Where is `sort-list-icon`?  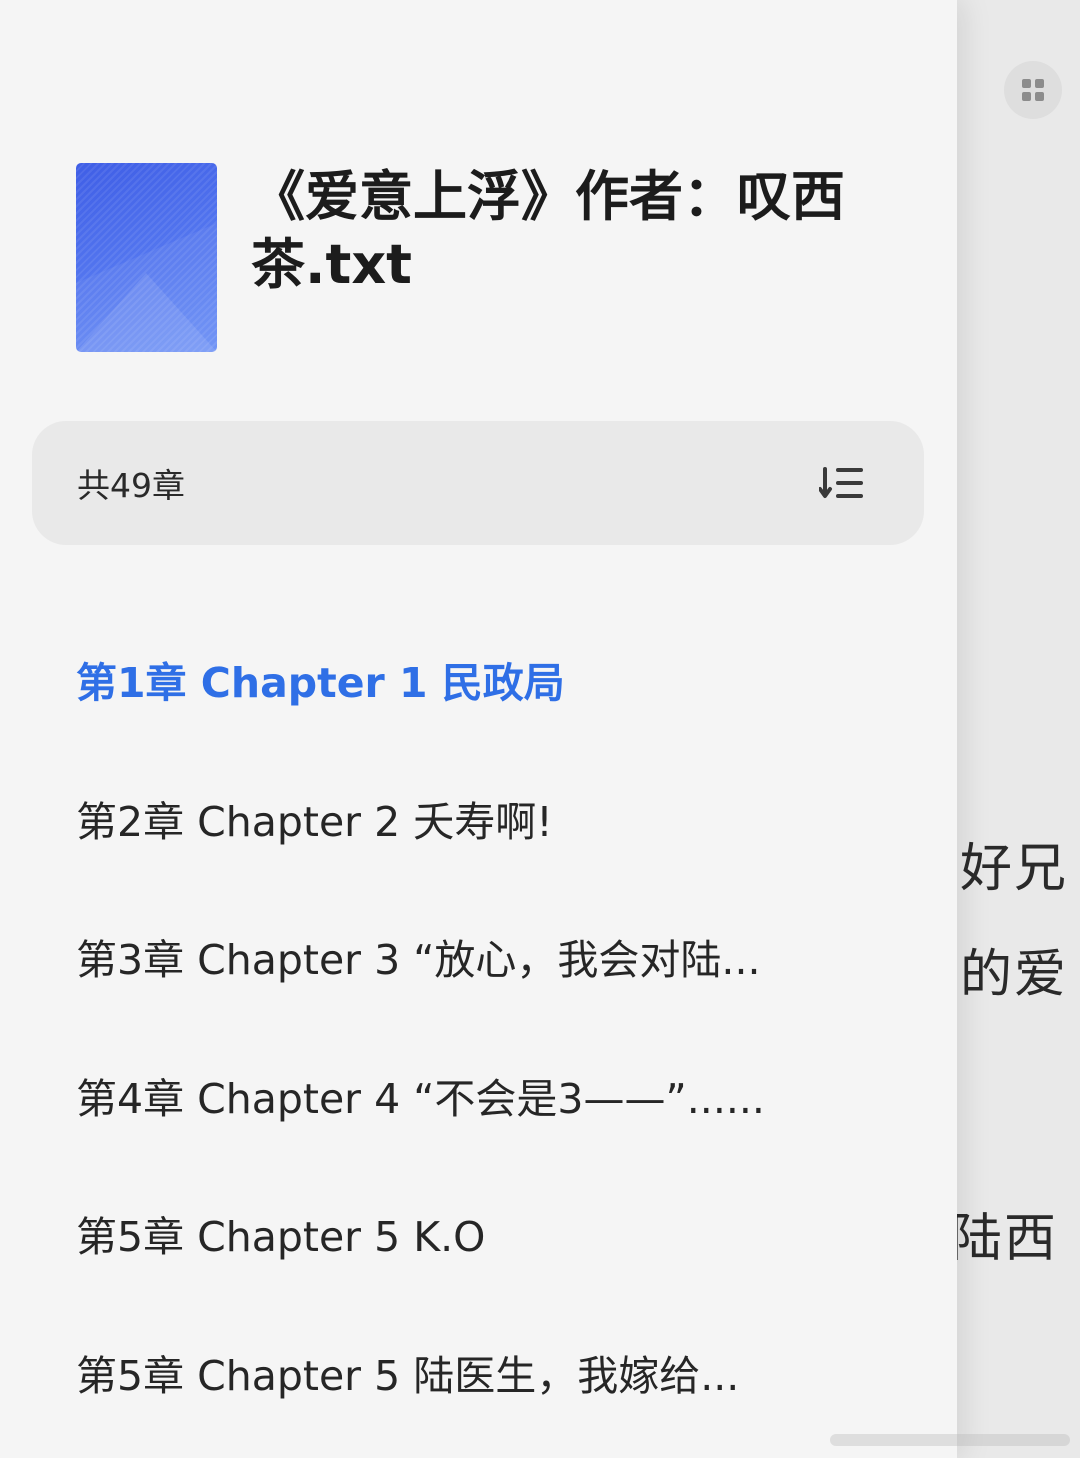
sort-list-icon is located at coordinates (841, 482).